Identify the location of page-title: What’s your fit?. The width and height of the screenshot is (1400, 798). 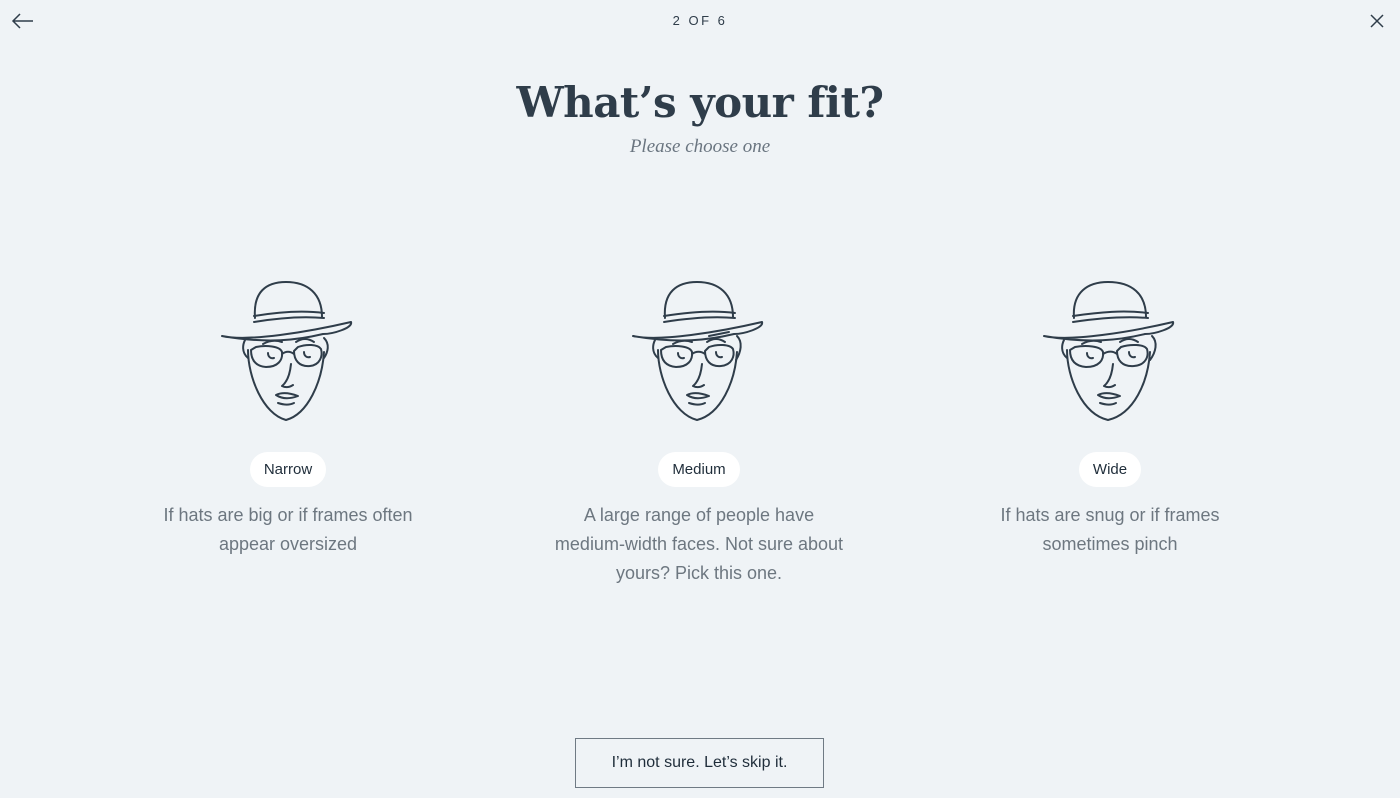
(700, 102).